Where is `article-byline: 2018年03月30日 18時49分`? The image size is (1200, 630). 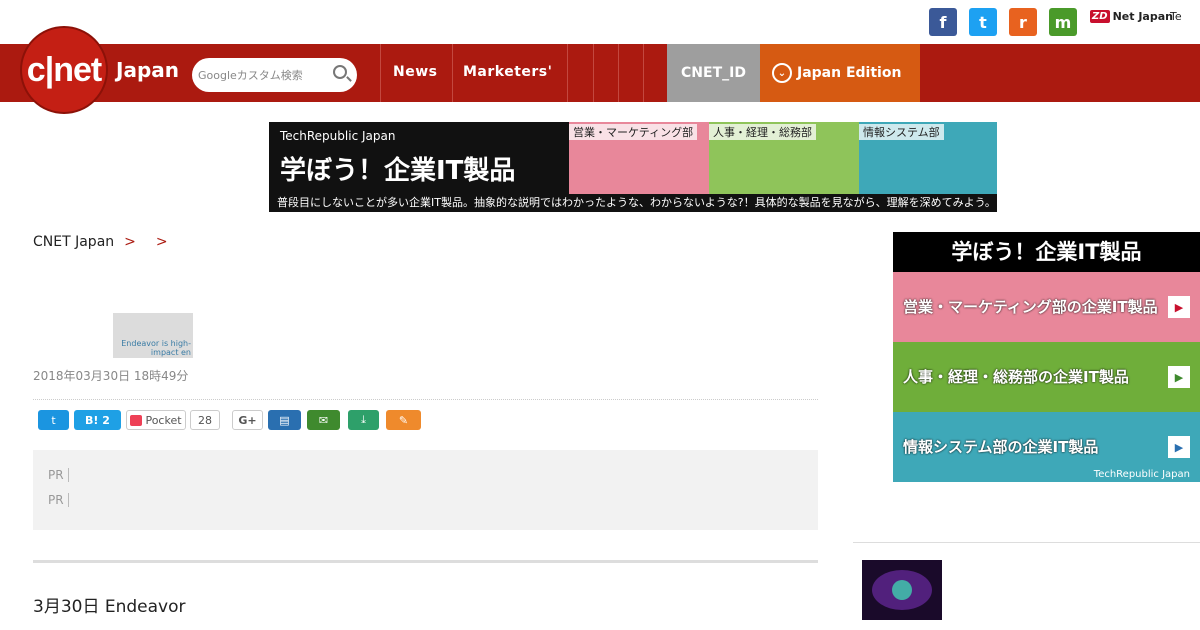 article-byline: 2018年03月30日 18時49分 is located at coordinates (111, 376).